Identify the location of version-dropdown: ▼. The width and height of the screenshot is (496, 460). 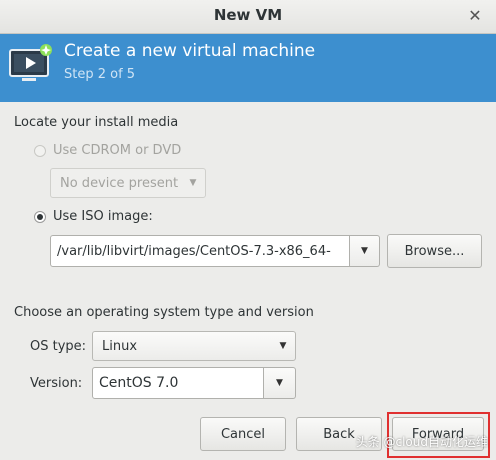
(280, 383).